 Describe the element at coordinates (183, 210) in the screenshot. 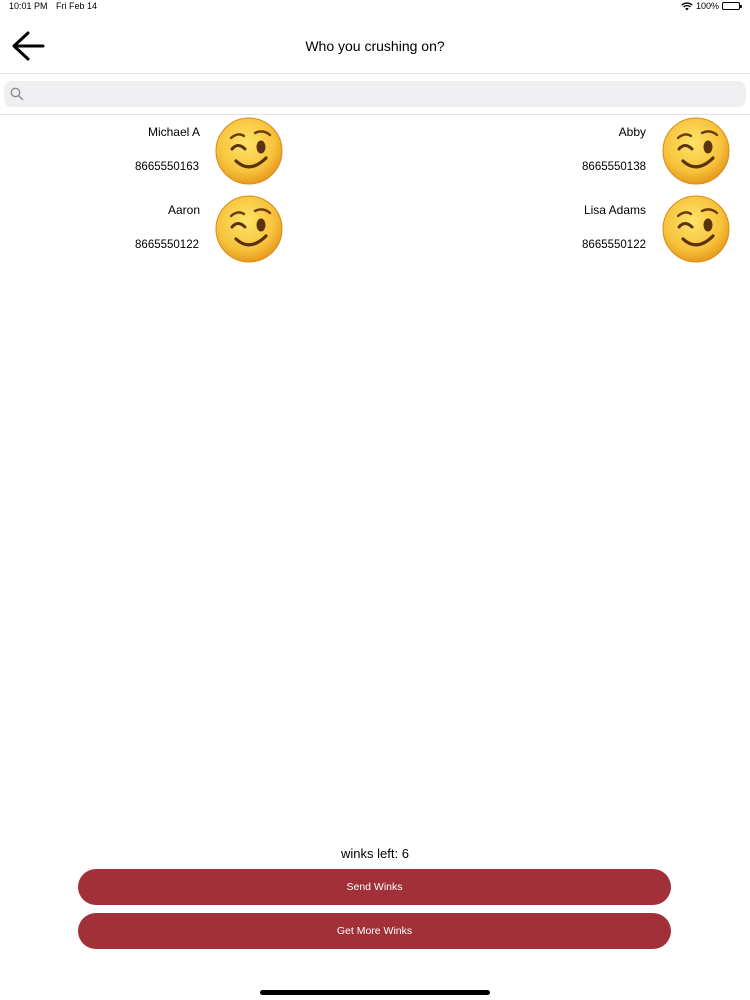

I see `contact-name: Aaron` at that location.